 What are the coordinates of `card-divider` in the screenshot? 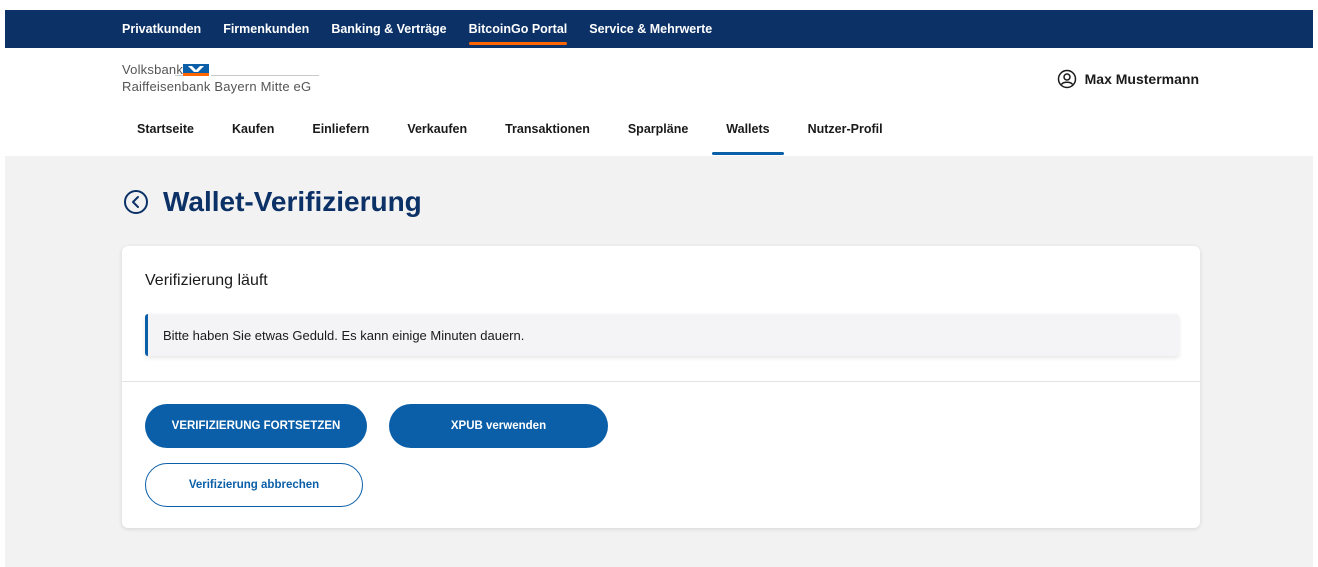 It's located at (661, 381).